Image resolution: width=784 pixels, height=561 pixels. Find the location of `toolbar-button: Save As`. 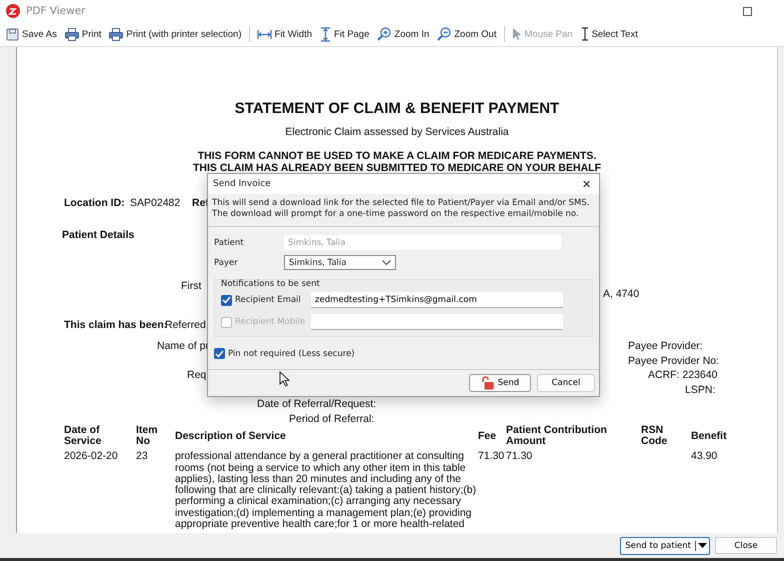

toolbar-button: Save As is located at coordinates (31, 34).